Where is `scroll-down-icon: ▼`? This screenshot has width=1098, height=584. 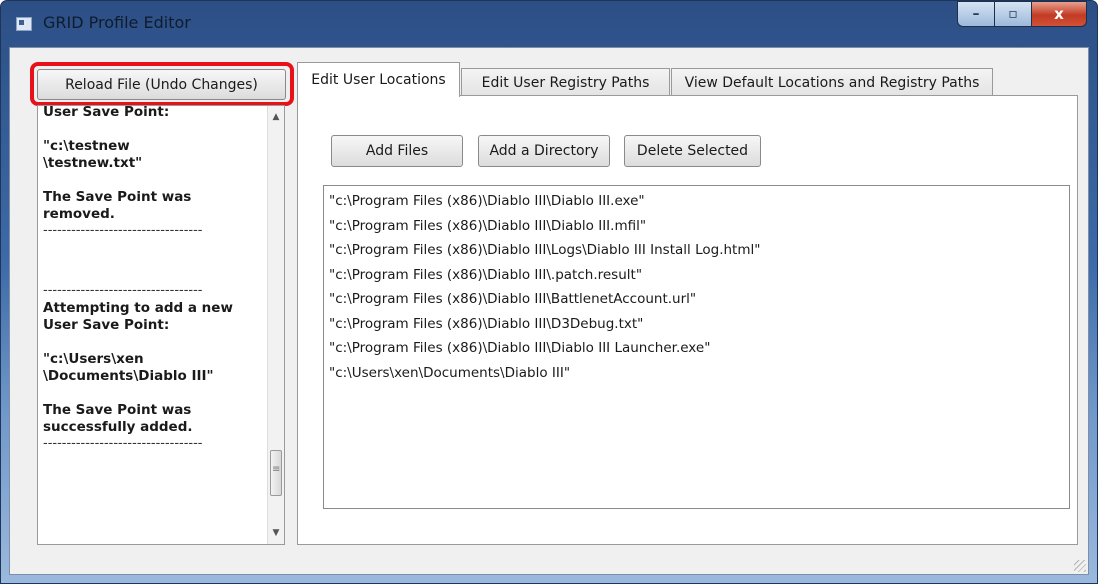
scroll-down-icon: ▼ is located at coordinates (276, 533).